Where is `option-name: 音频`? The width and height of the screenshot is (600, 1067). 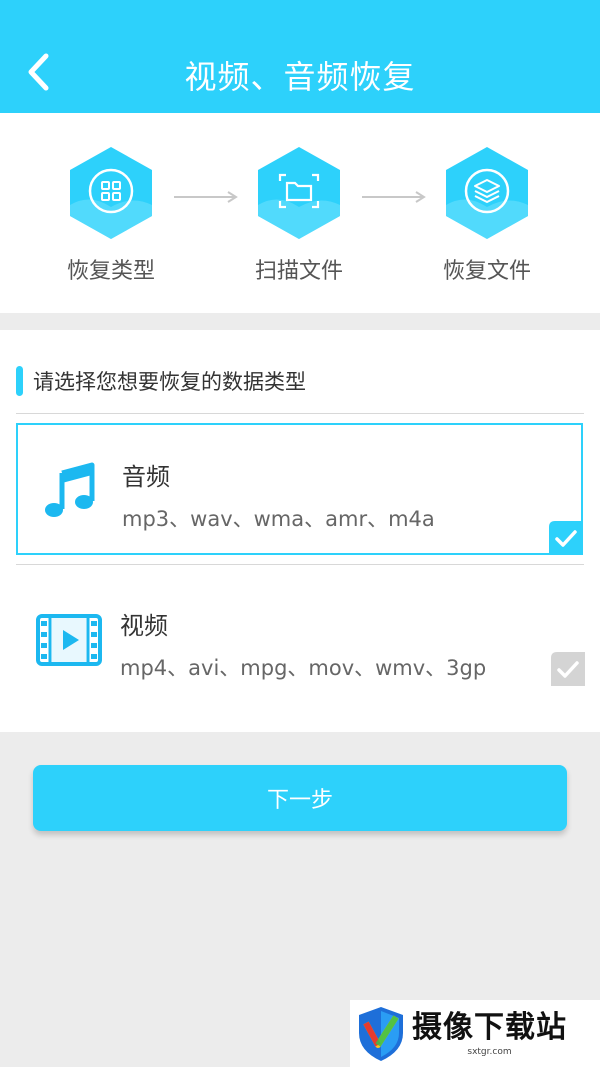
option-name: 音频 is located at coordinates (146, 477).